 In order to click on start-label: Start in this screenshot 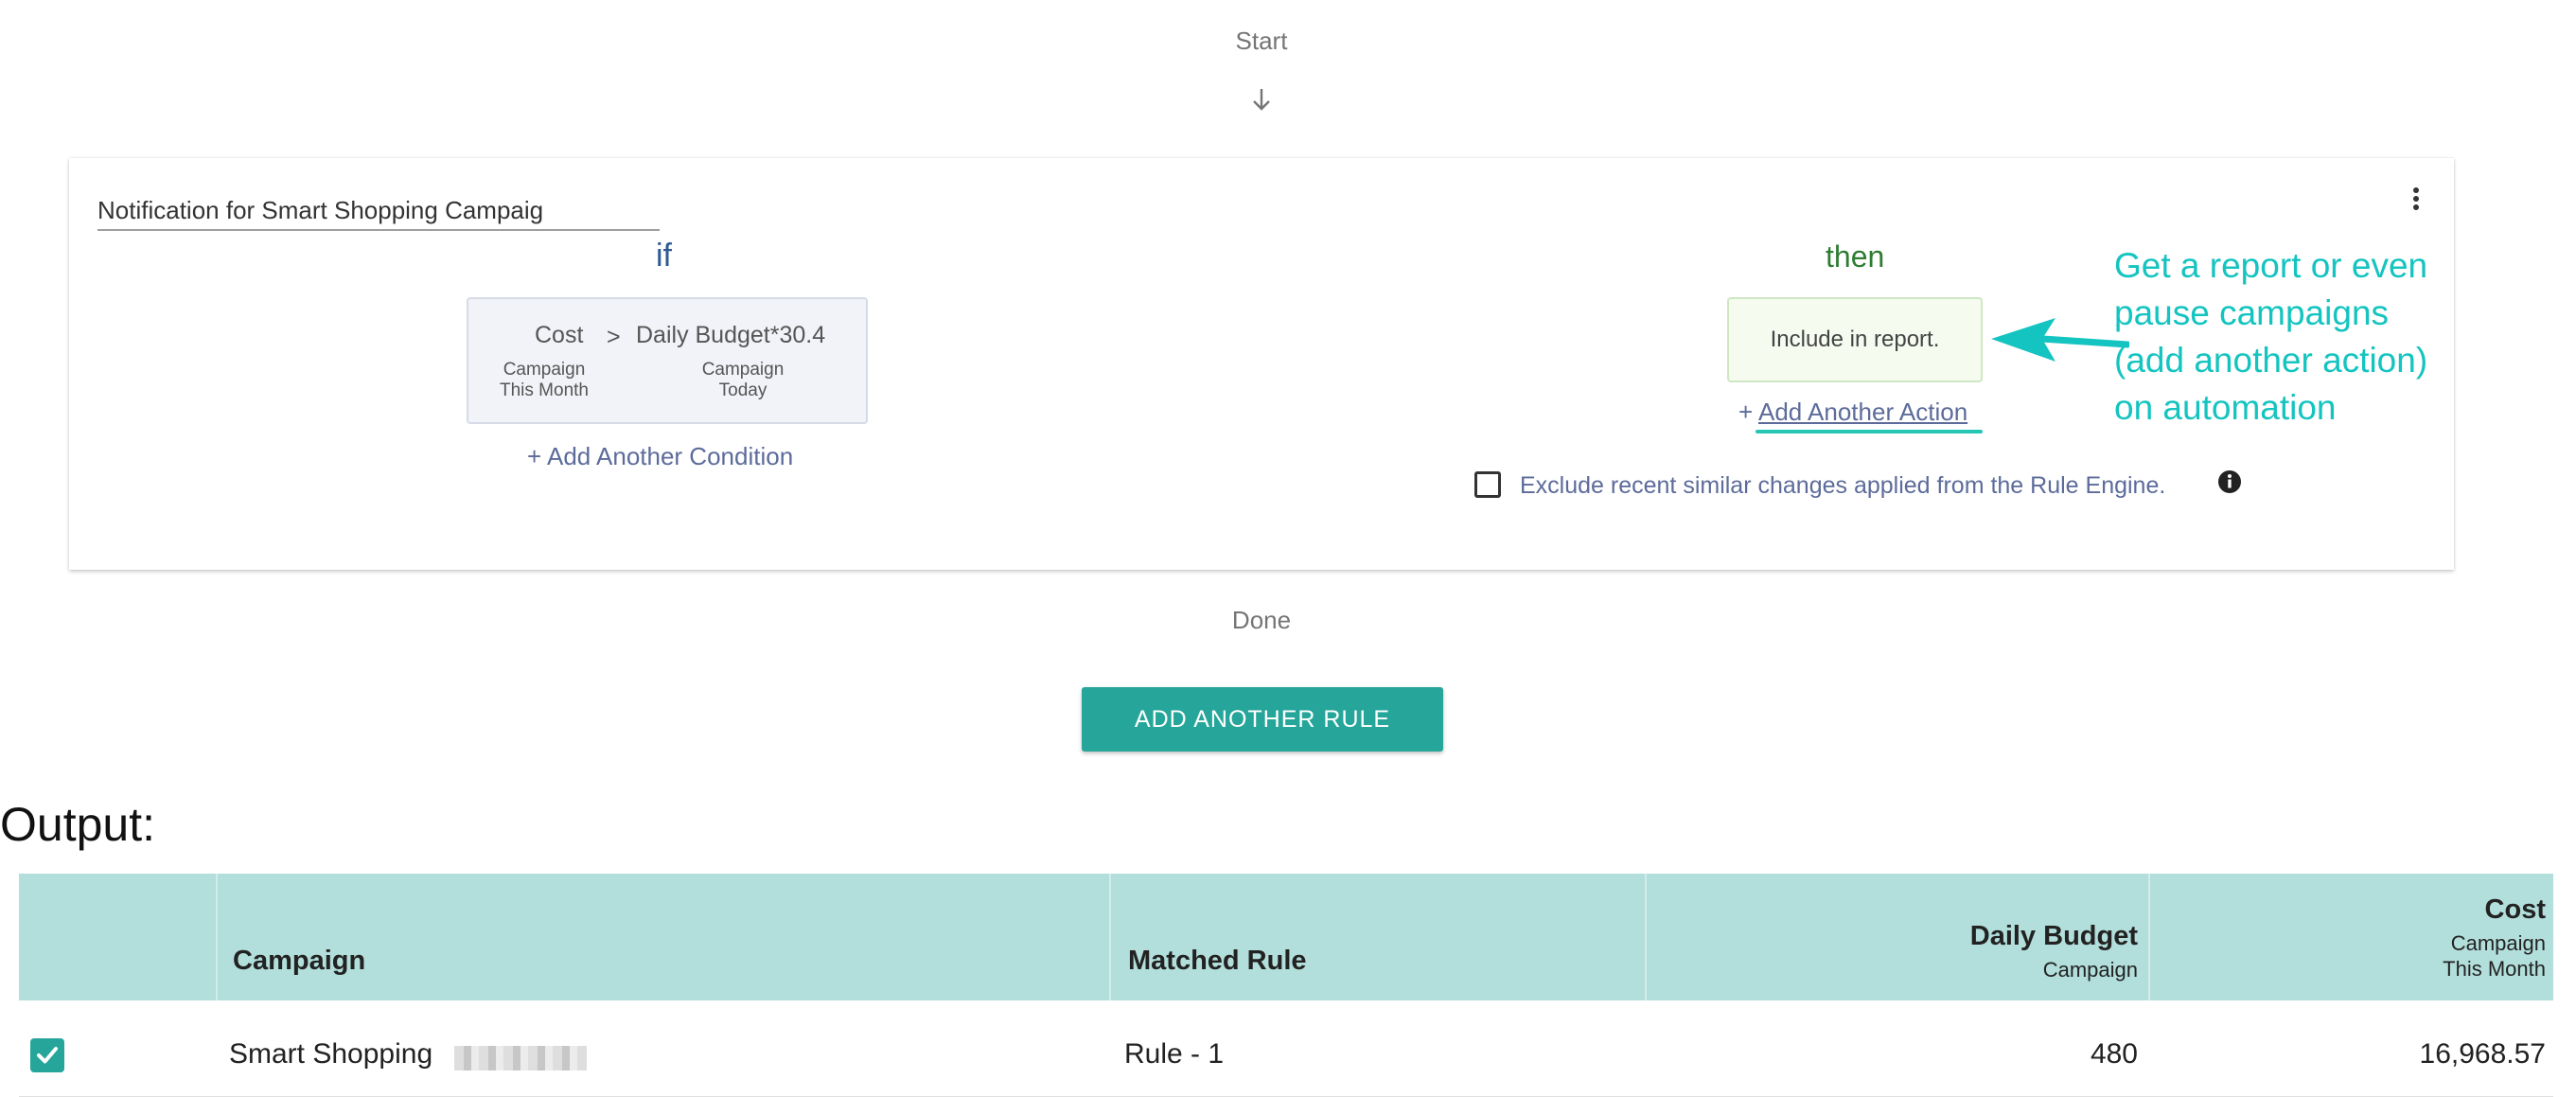, I will do `click(1261, 41)`.